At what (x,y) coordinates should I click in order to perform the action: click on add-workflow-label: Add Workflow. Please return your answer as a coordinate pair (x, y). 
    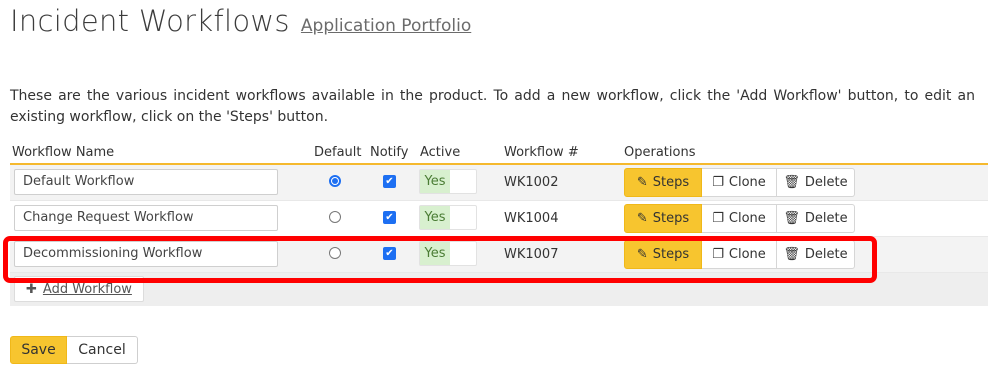
    Looking at the image, I should click on (87, 289).